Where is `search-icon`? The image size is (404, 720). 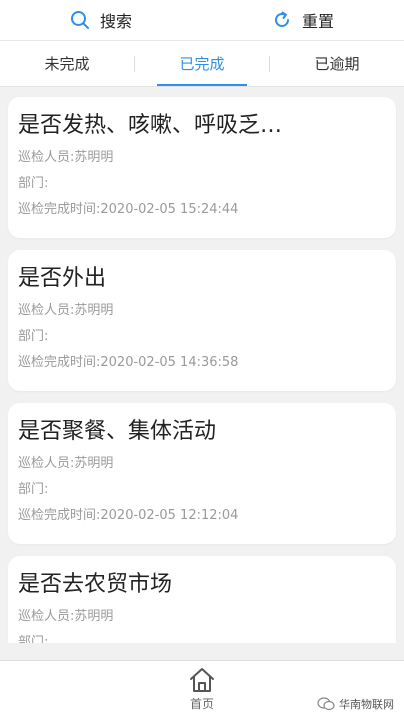
search-icon is located at coordinates (79, 20).